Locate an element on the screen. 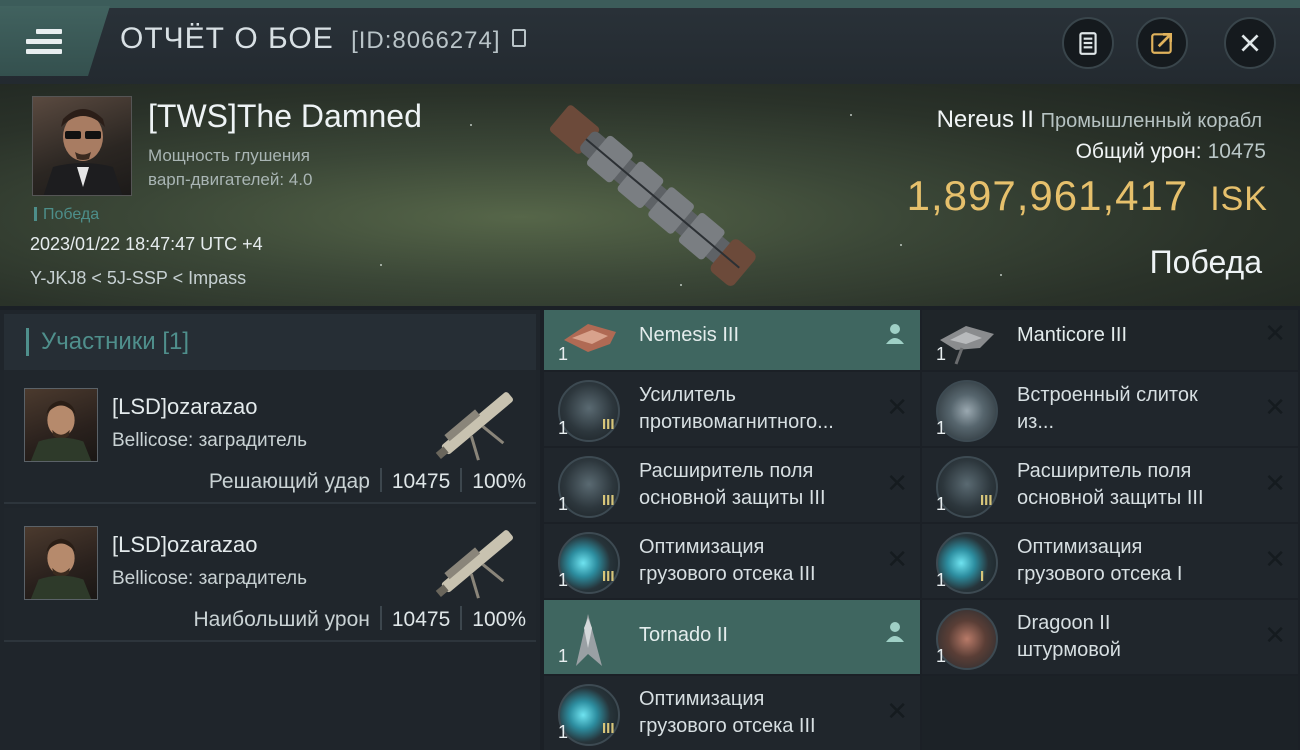  clipboard-button is located at coordinates (1088, 43).